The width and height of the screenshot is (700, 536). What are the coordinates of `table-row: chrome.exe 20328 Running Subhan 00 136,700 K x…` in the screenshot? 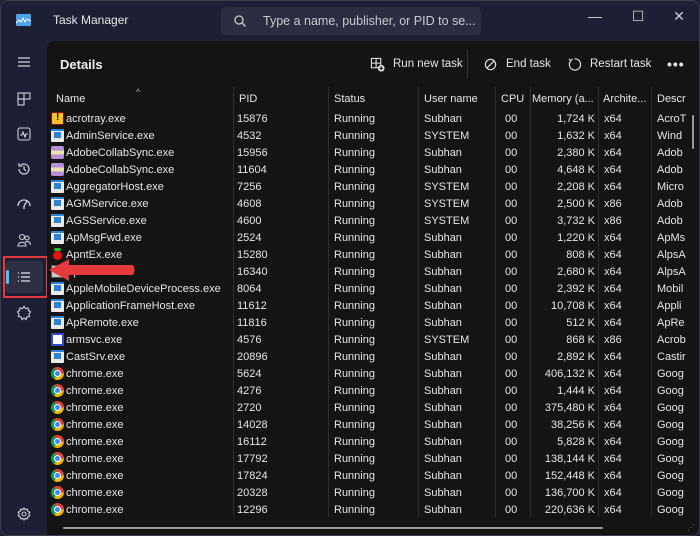 It's located at (373, 493).